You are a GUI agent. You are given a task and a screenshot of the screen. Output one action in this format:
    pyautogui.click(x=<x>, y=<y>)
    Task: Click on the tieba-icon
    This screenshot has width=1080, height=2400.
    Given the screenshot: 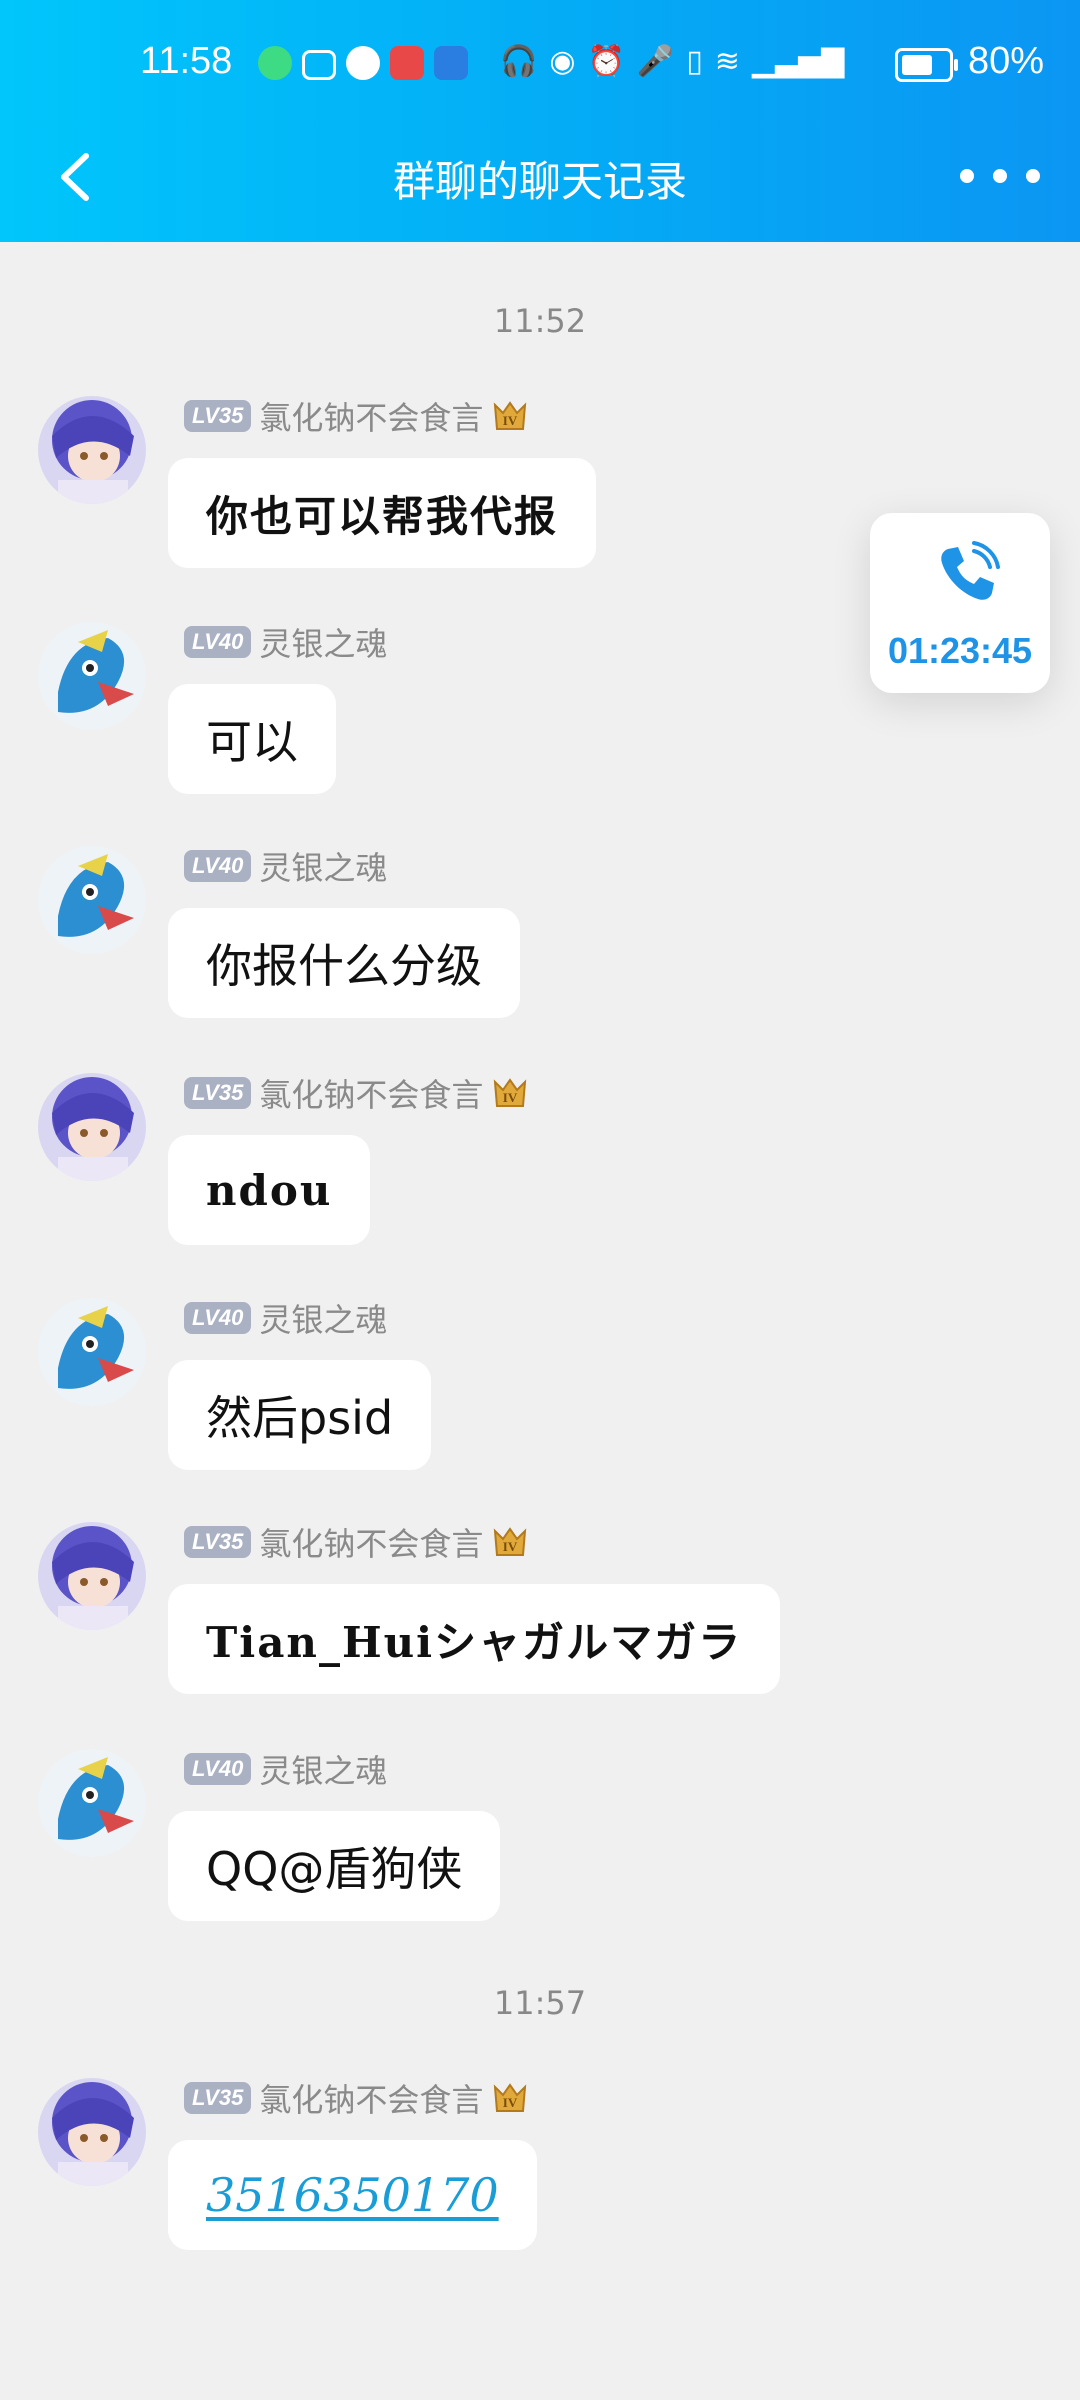 What is the action you would take?
    pyautogui.click(x=407, y=63)
    